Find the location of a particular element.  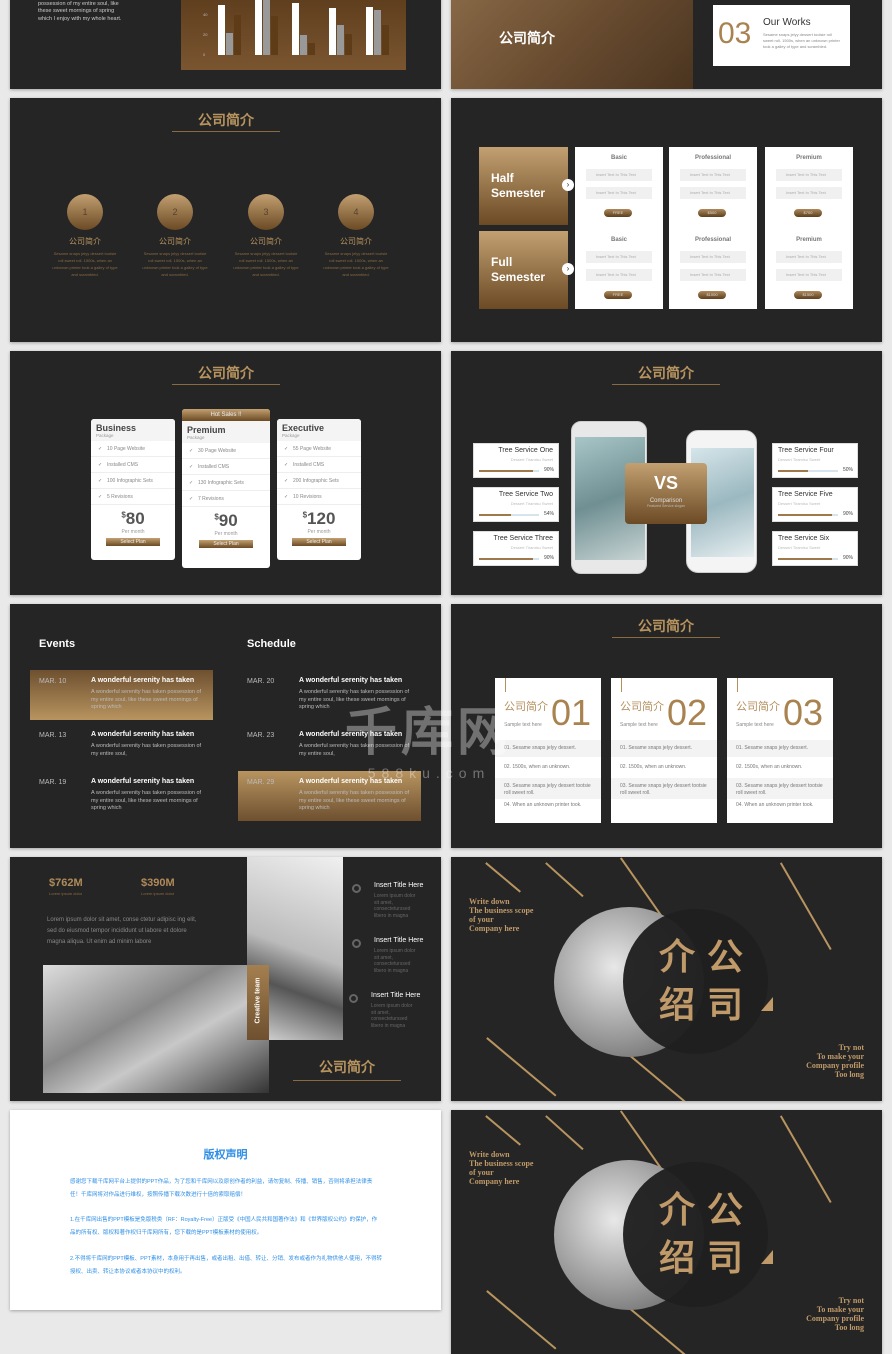

step-circle: 3 is located at coordinates (266, 212).